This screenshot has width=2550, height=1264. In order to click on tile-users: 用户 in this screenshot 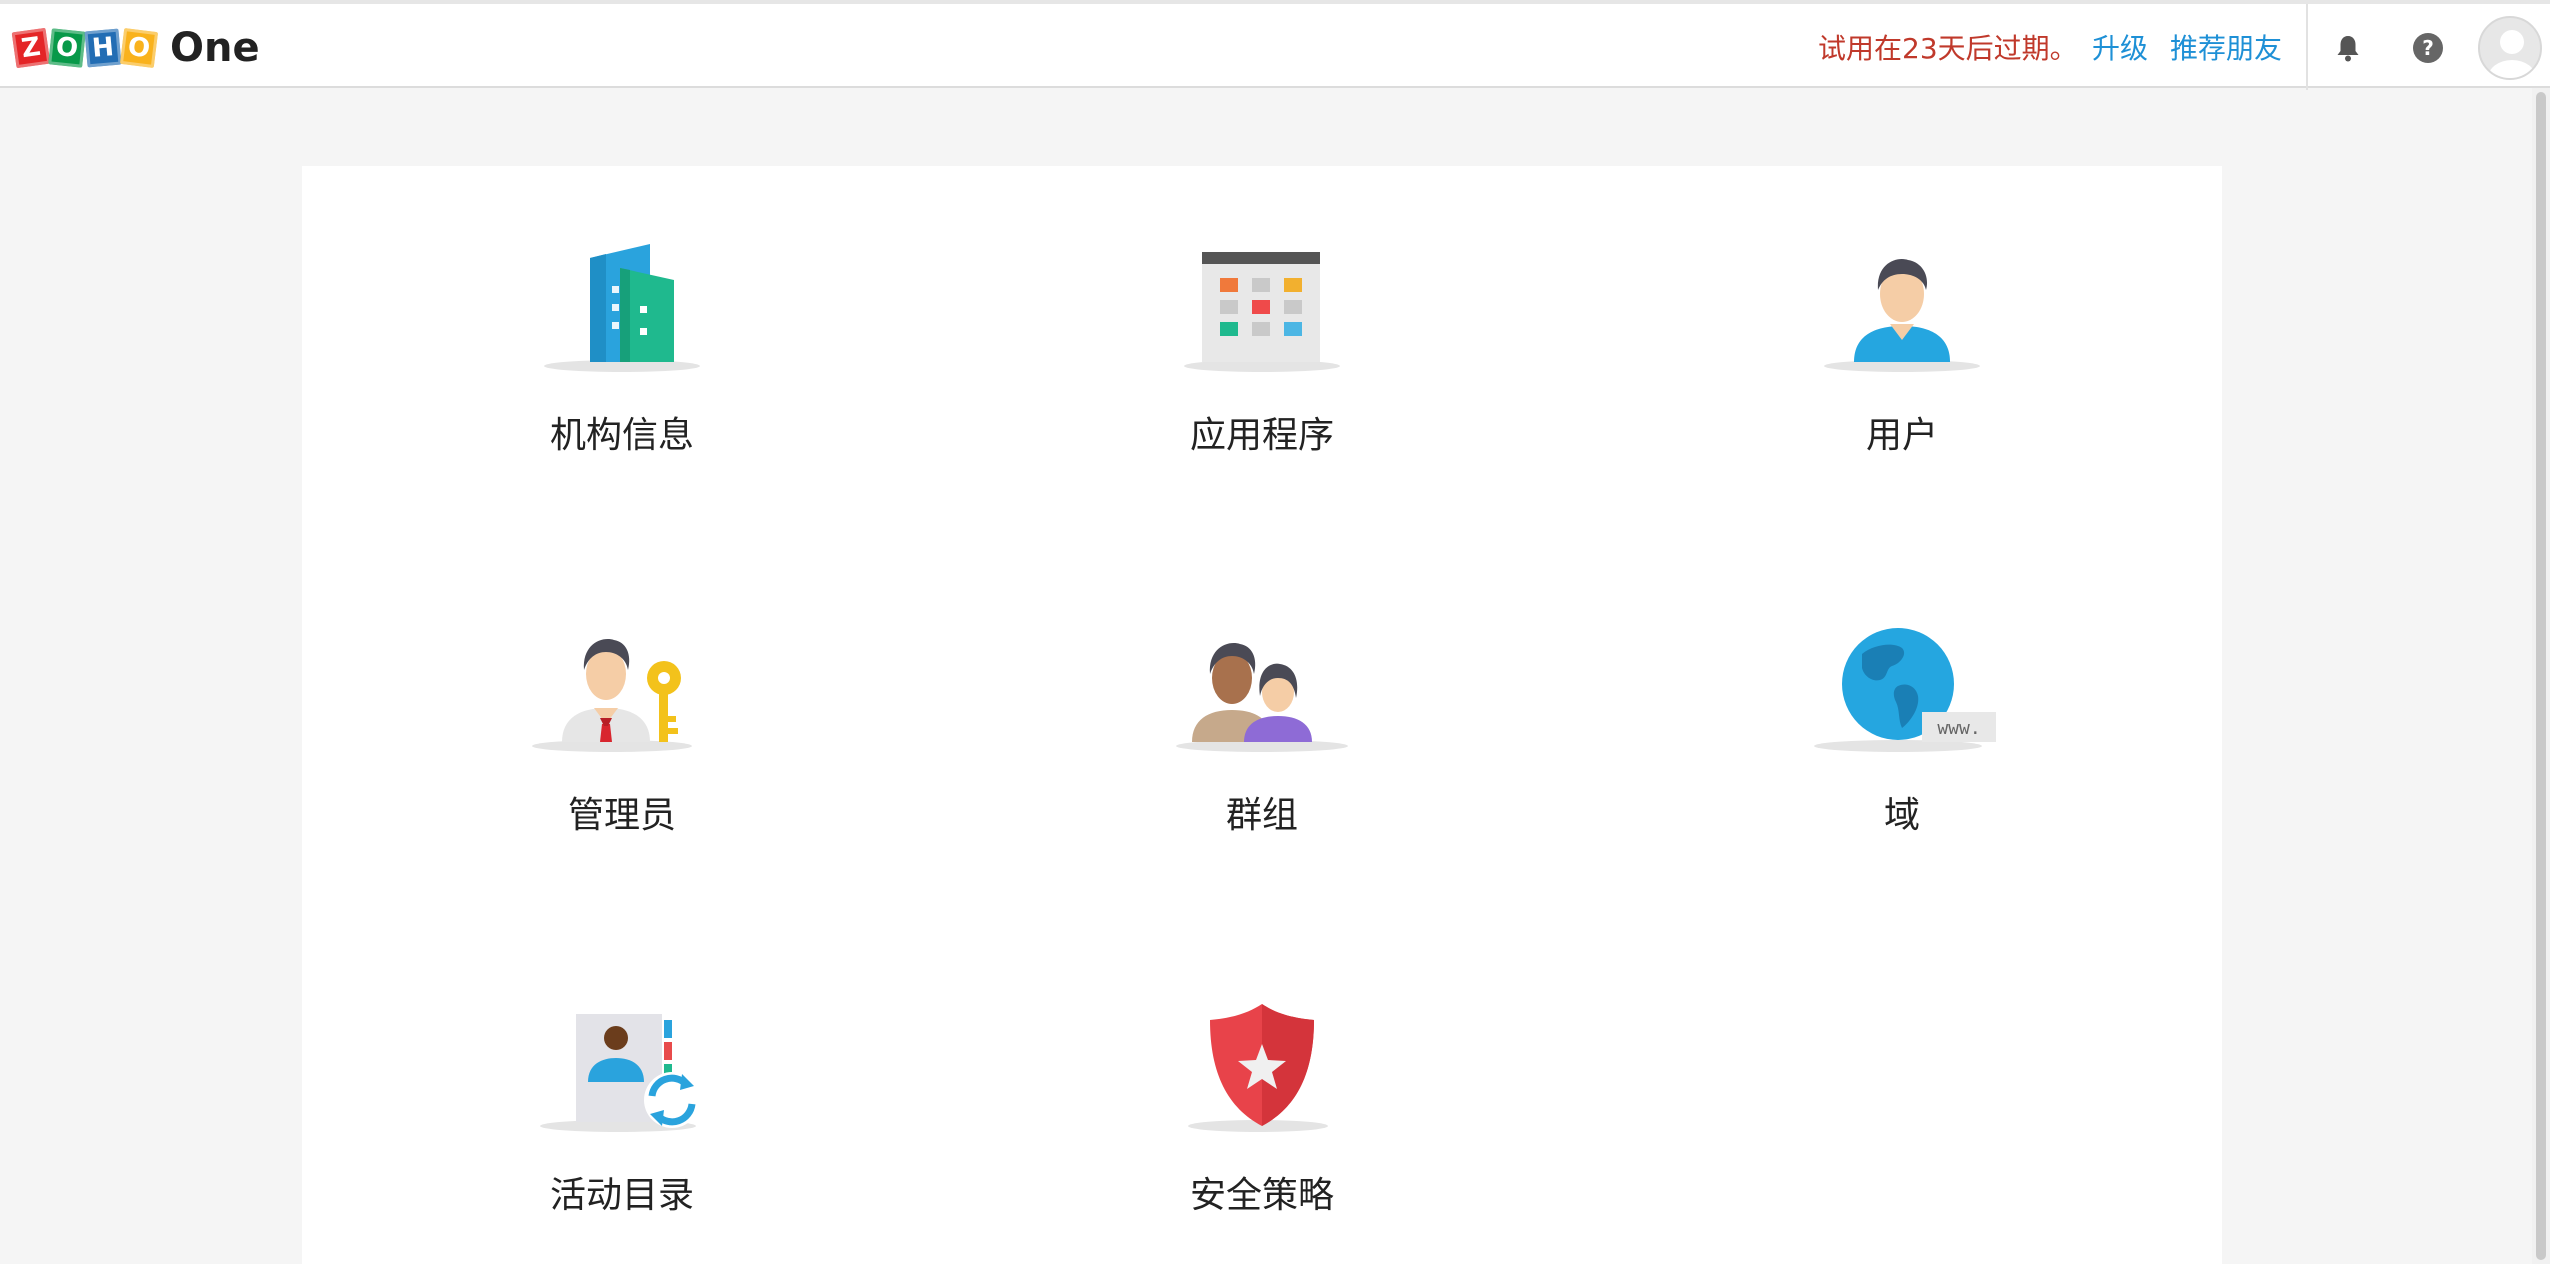, I will do `click(1902, 316)`.